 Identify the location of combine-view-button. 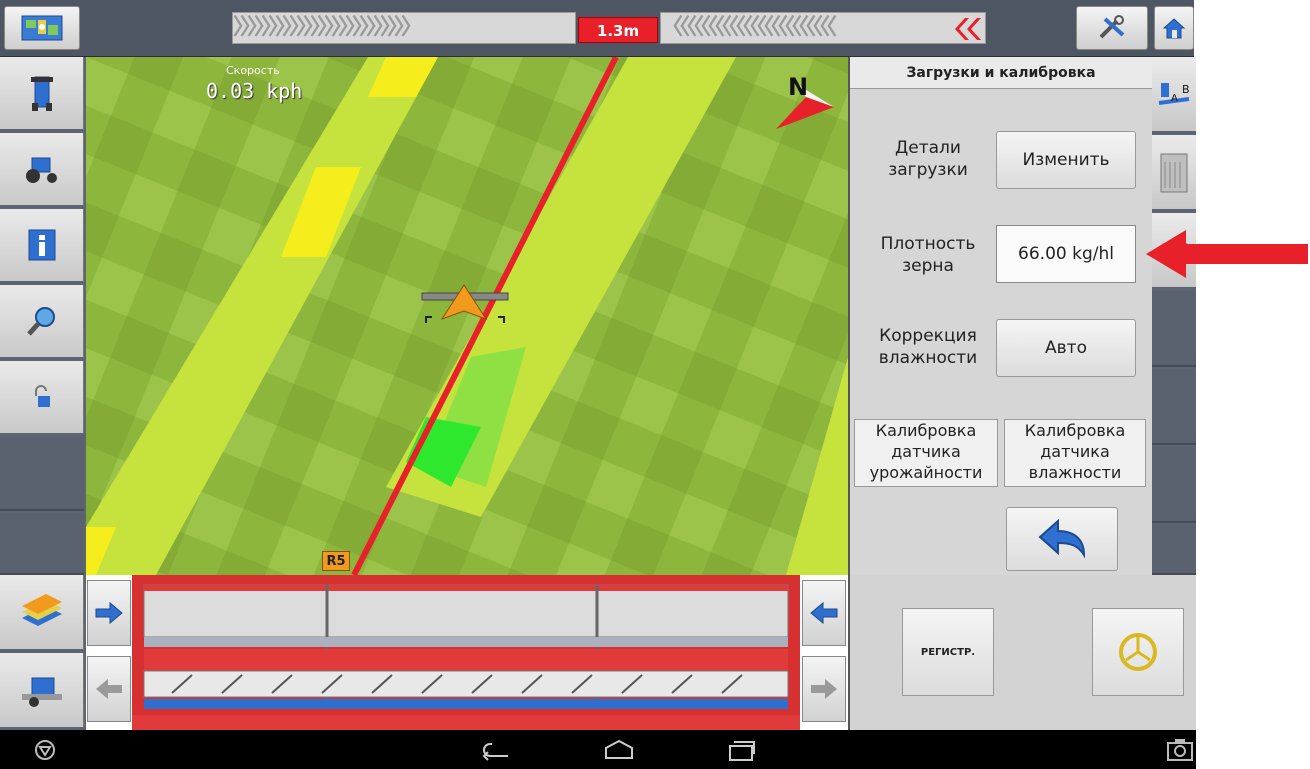
(42, 94).